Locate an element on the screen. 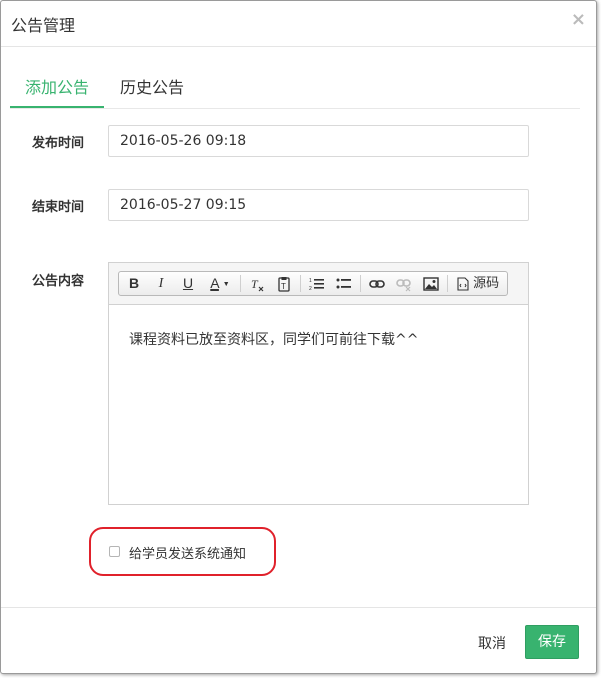  paste-text-icon: T is located at coordinates (284, 283).